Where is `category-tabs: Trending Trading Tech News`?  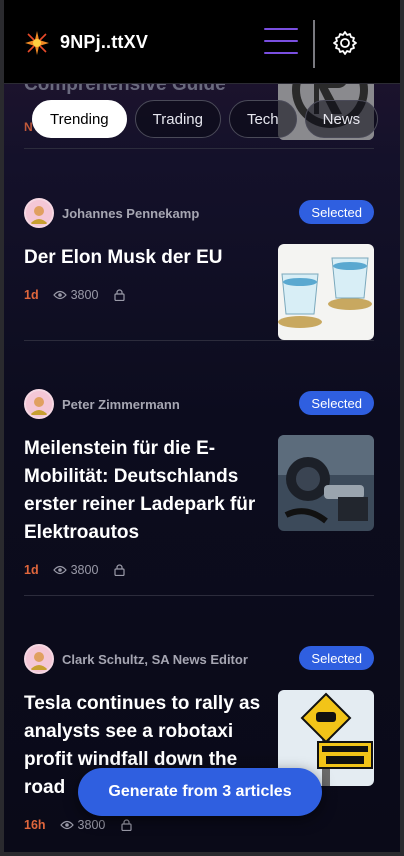 category-tabs: Trending Trading Tech News is located at coordinates (205, 119).